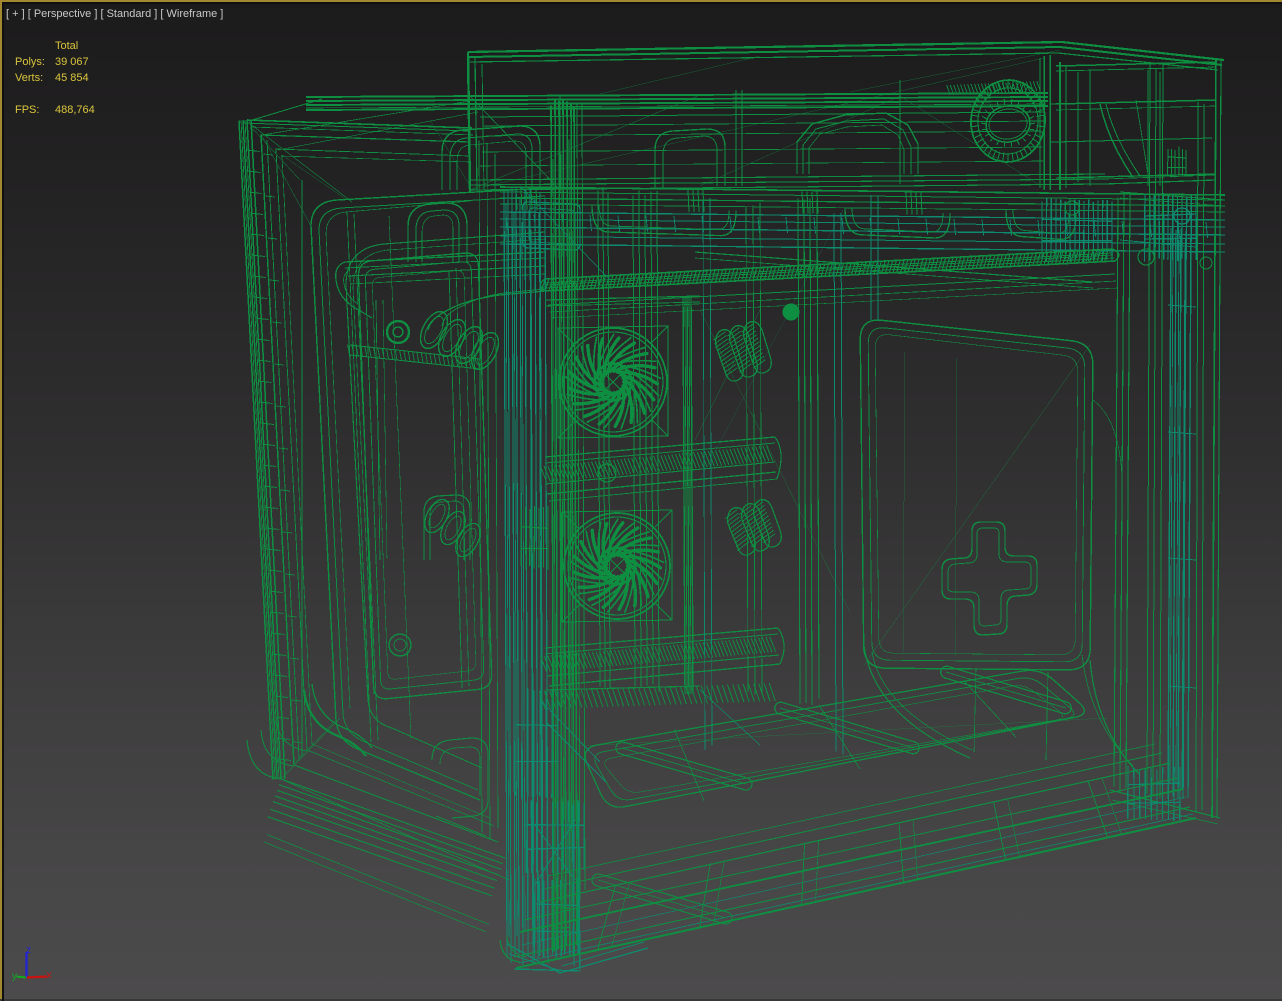 This screenshot has height=1001, width=1282. Describe the element at coordinates (14, 976) in the screenshot. I see `svg-text: y` at that location.